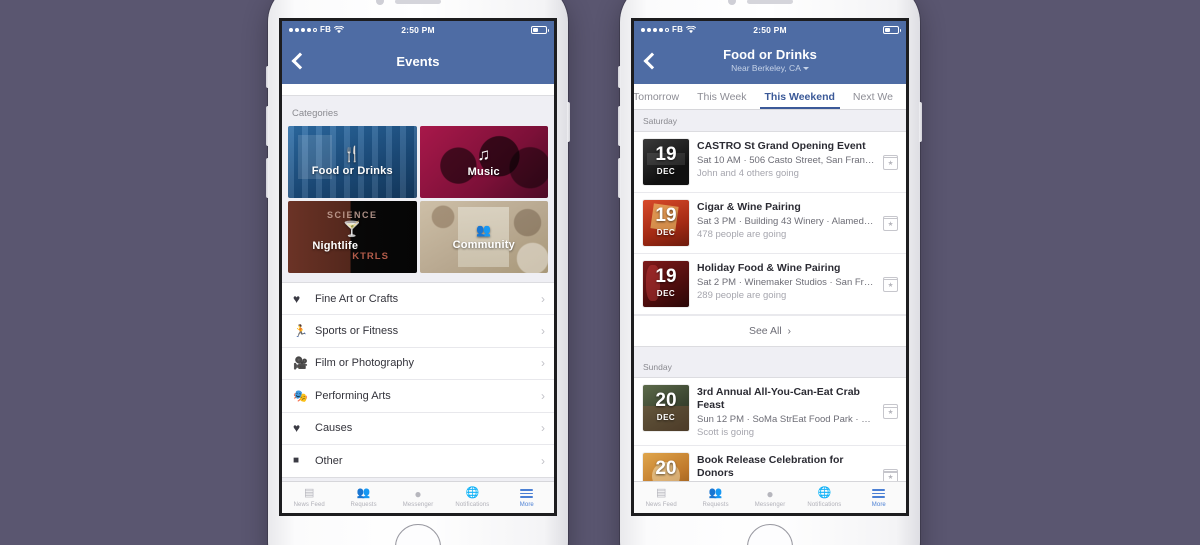  What do you see at coordinates (472, 504) in the screenshot?
I see `tab-label: Notifications` at bounding box center [472, 504].